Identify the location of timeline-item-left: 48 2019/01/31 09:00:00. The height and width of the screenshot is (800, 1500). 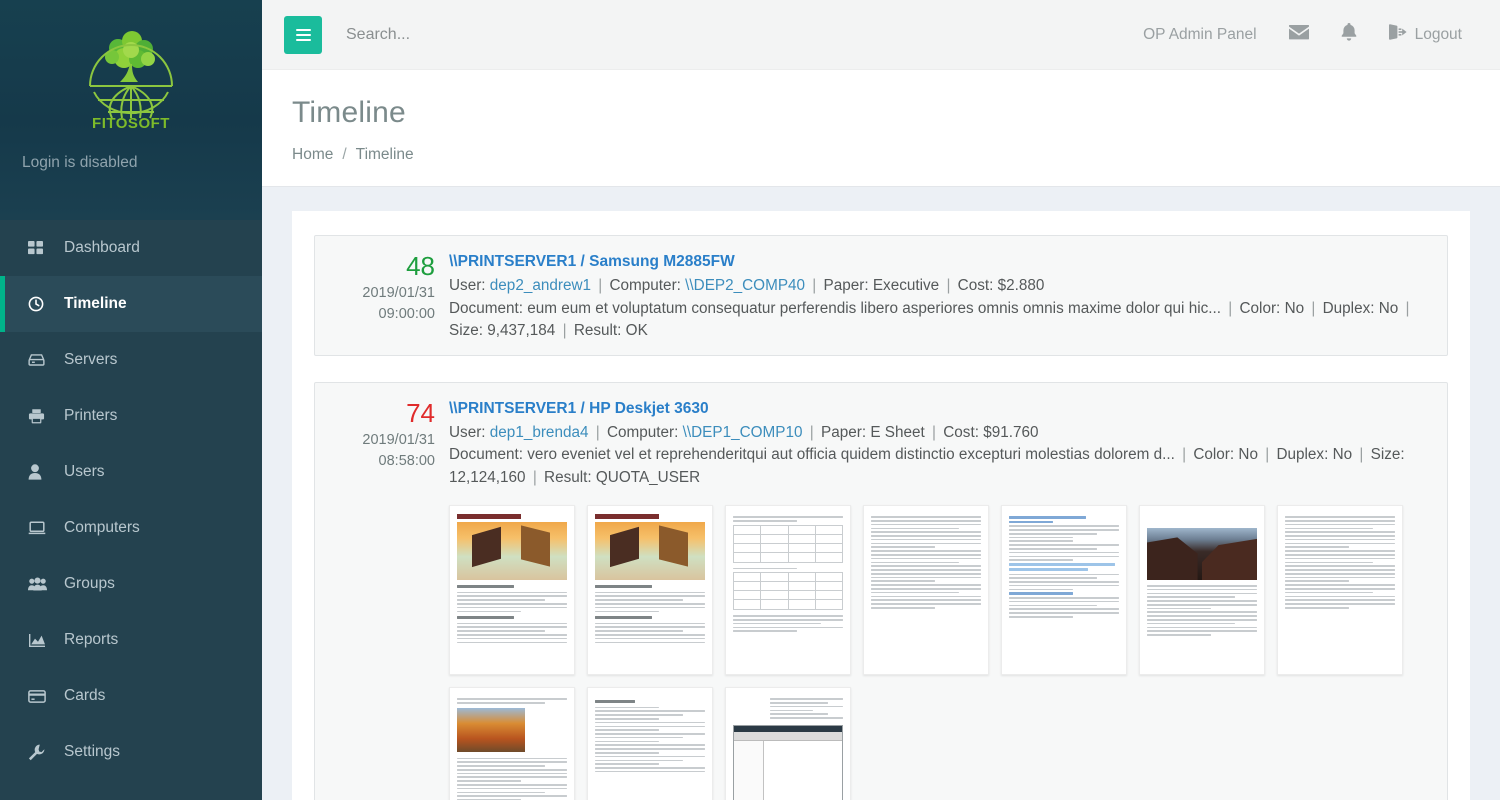
(390, 287).